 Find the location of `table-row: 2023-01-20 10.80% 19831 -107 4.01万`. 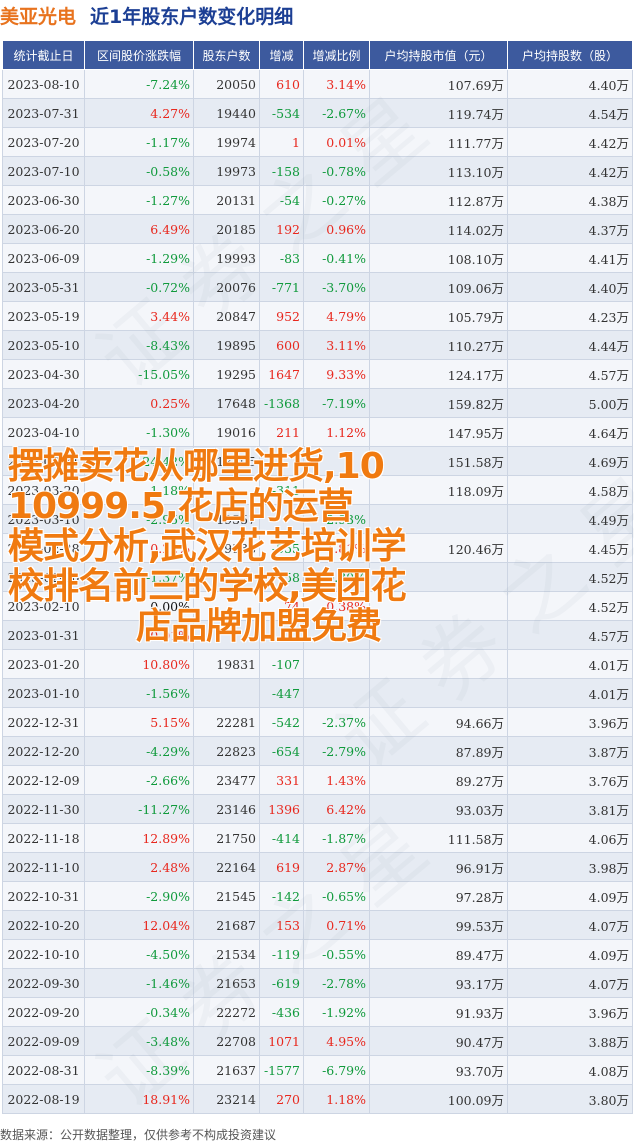

table-row: 2023-01-20 10.80% 19831 -107 4.01万 is located at coordinates (317, 664).